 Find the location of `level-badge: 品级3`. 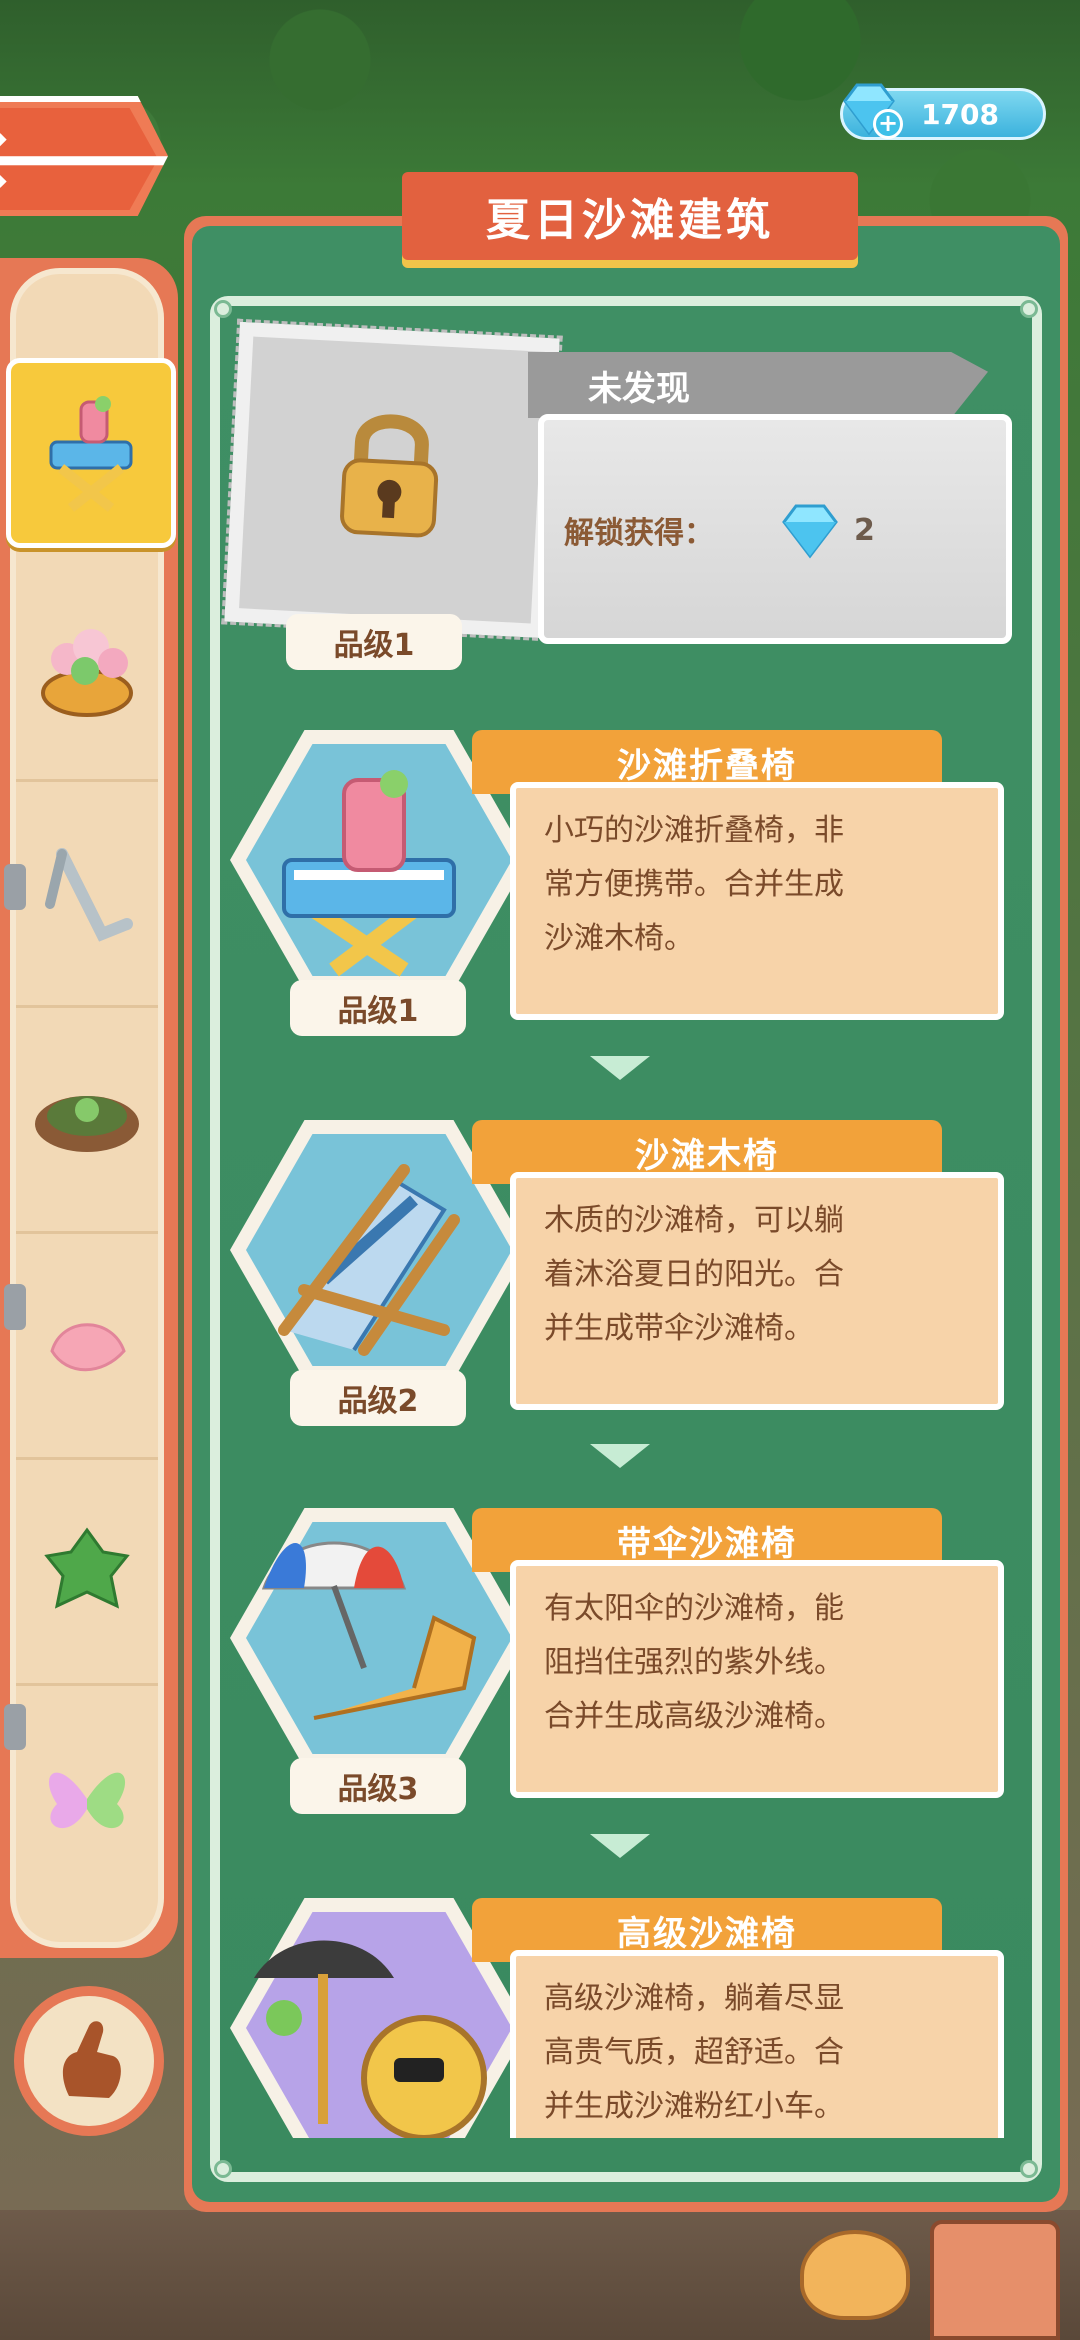

level-badge: 品级3 is located at coordinates (378, 1786).